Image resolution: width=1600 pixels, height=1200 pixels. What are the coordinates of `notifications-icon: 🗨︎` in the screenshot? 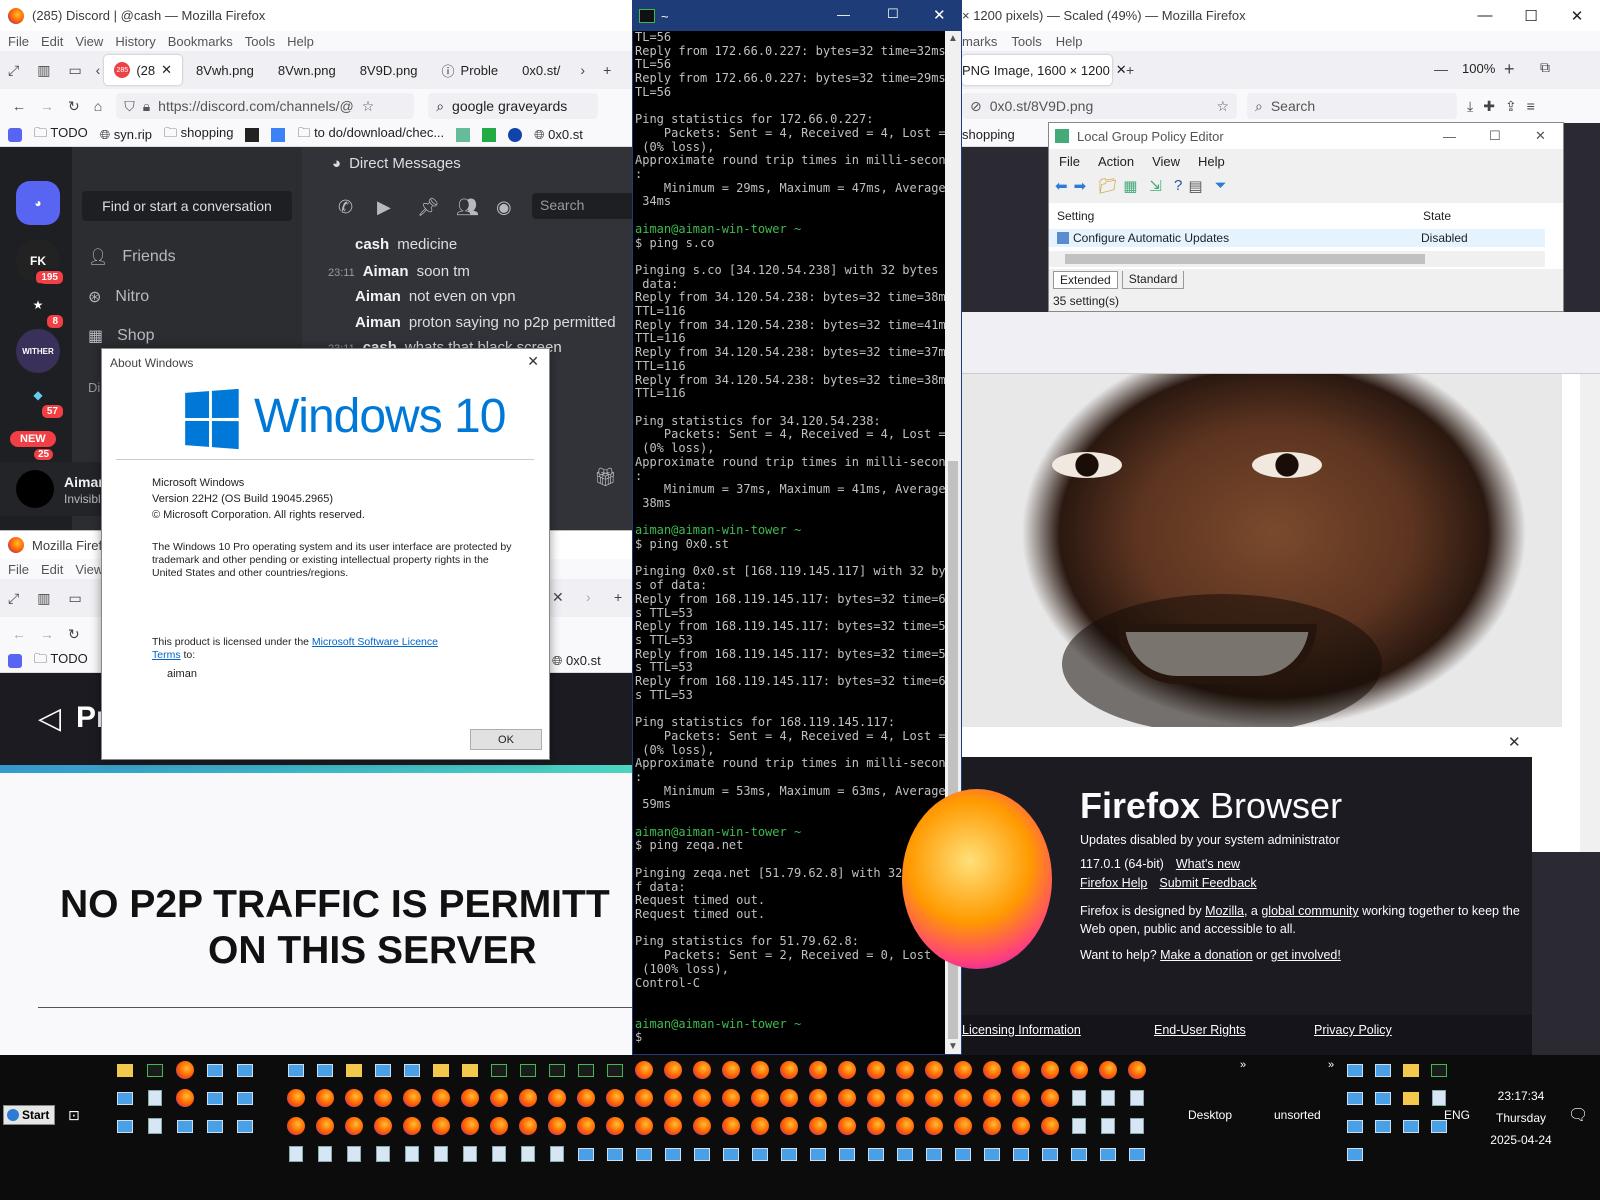 It's located at (1578, 1115).